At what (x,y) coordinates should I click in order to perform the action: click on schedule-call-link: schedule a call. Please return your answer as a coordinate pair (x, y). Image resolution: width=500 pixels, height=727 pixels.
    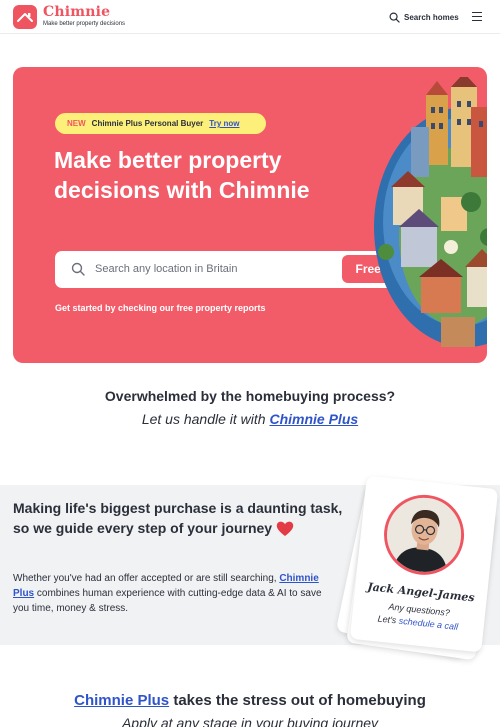
    Looking at the image, I should click on (428, 624).